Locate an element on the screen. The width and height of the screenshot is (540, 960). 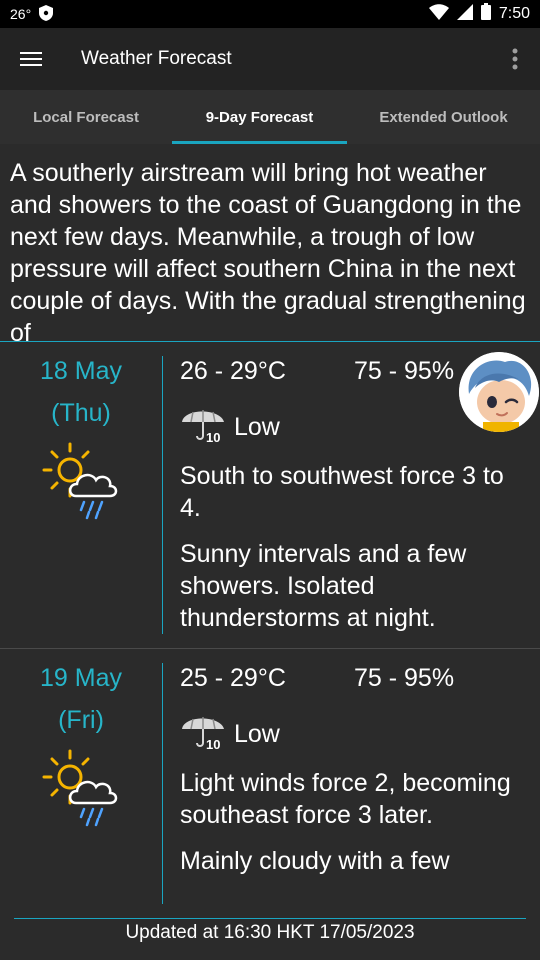
forecast-temperature: 26 - 29°C is located at coordinates (233, 371).